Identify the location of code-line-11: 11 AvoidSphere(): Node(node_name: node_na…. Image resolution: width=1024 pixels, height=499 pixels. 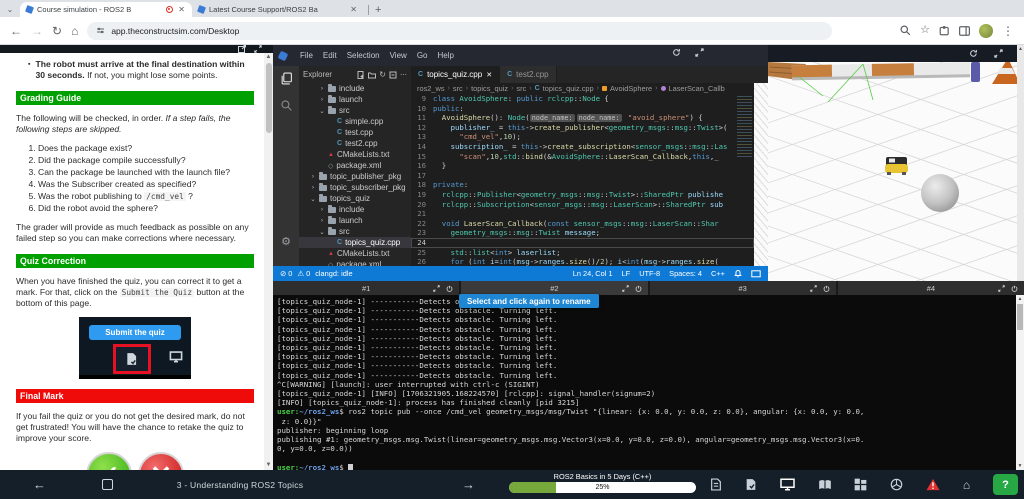
(582, 118).